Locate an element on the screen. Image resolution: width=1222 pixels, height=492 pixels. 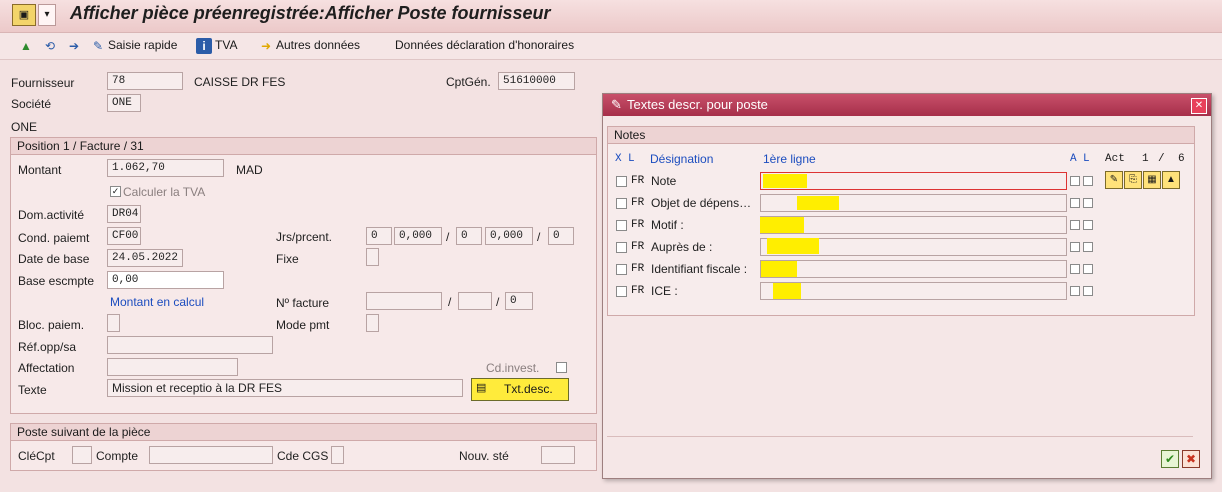
arrow-right-icon: ➜ is located at coordinates (266, 46).